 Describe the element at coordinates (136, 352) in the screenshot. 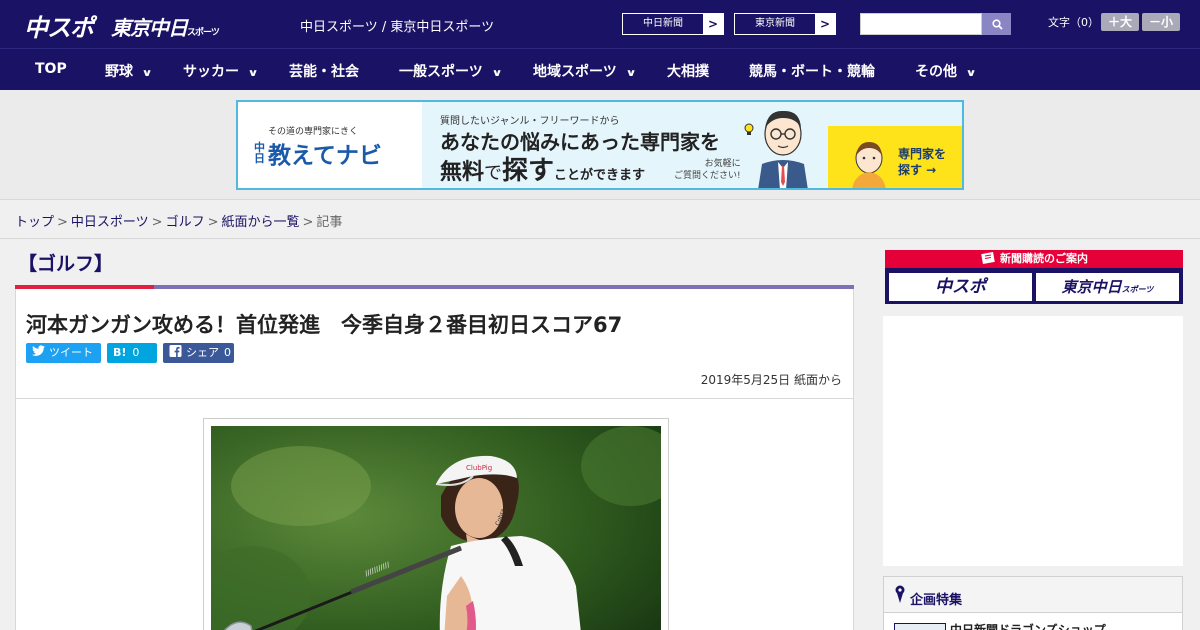

I see `hatena-count: 0` at that location.